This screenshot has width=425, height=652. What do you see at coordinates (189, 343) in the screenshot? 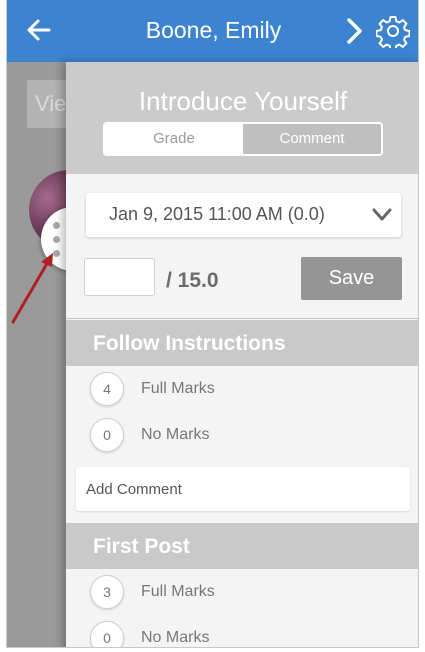
I see `criterion-name: Follow Instructions` at bounding box center [189, 343].